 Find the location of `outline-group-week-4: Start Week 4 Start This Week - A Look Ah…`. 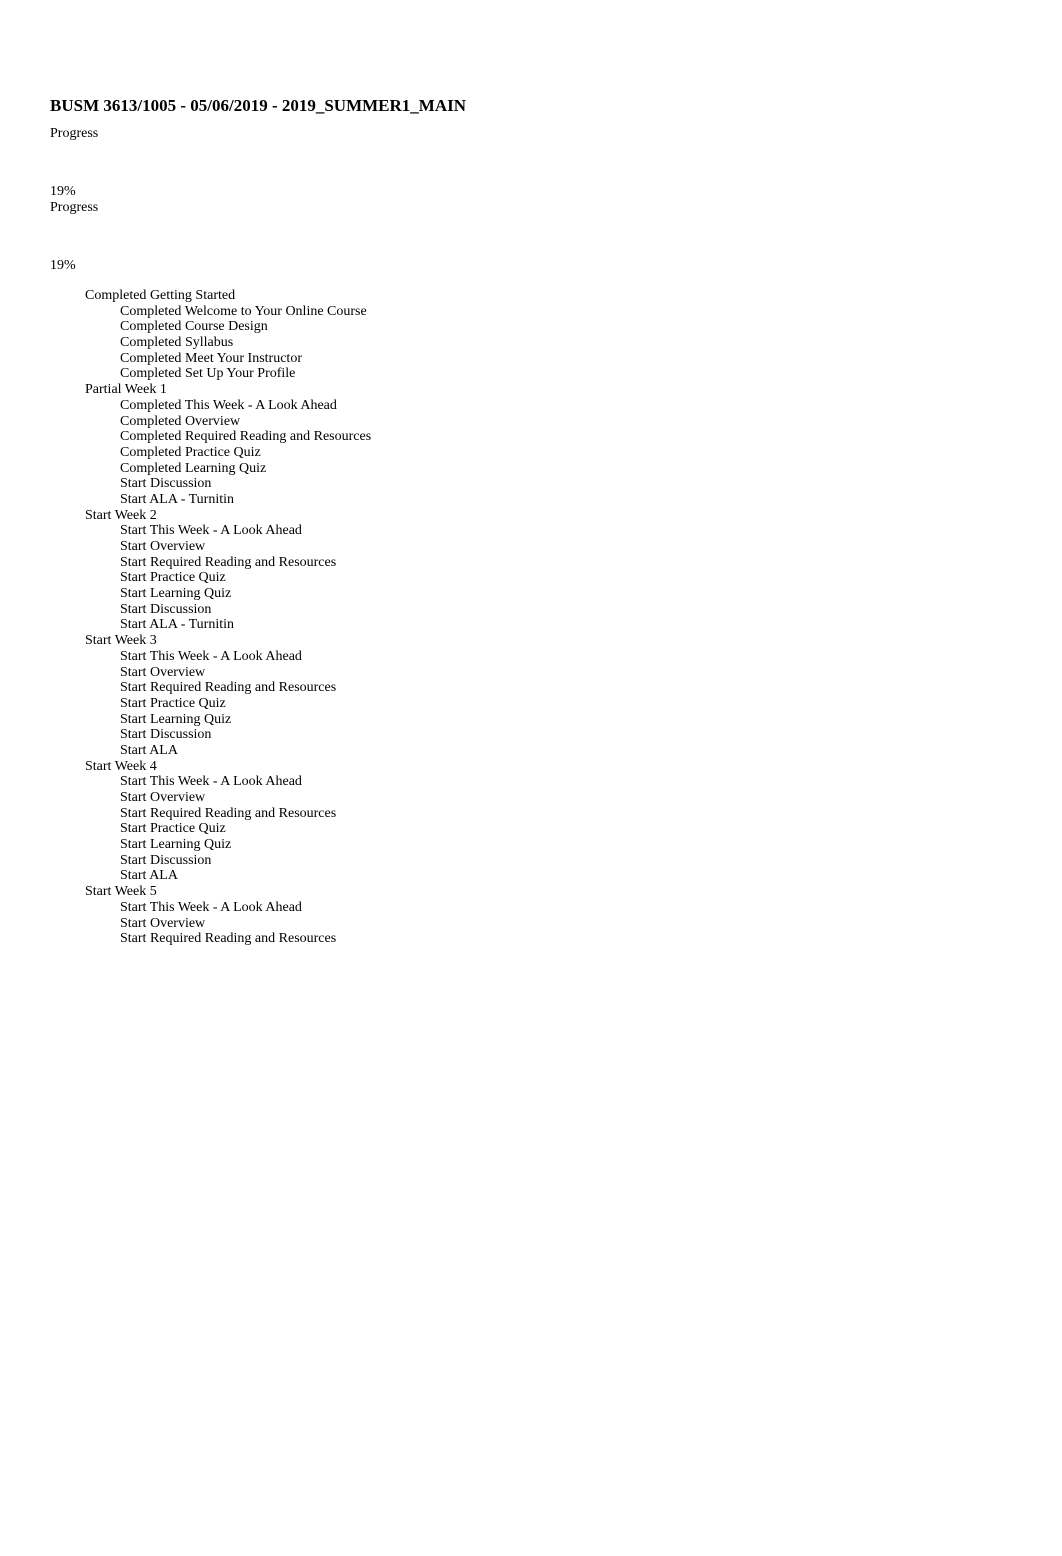

outline-group-week-4: Start Week 4 Start This Week - A Look Ah… is located at coordinates (547, 822).